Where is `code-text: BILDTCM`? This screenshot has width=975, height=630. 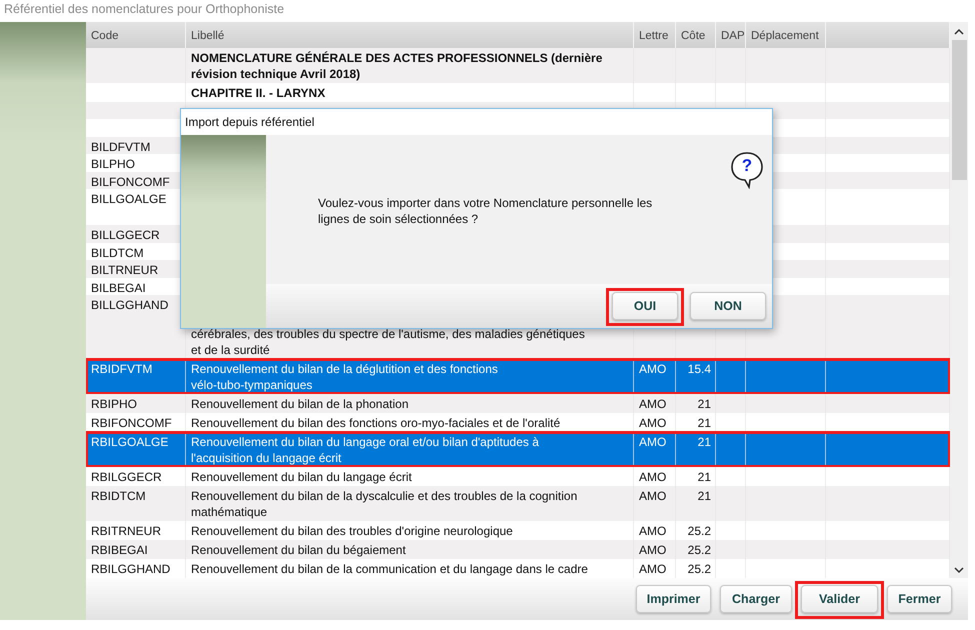 code-text: BILDTCM is located at coordinates (117, 253).